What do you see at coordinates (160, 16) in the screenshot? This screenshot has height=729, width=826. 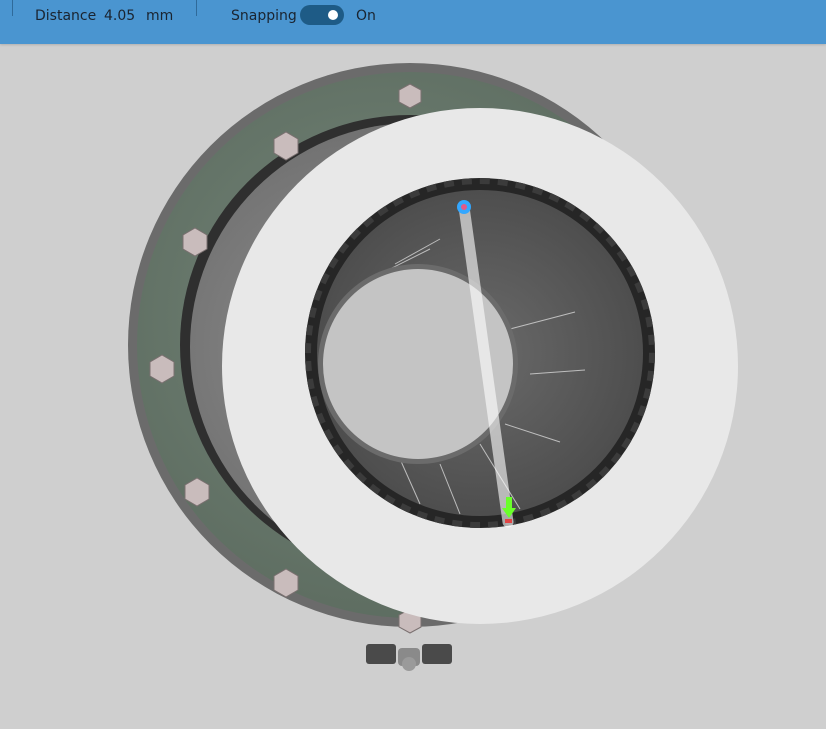 I see `distance-unit: mm` at bounding box center [160, 16].